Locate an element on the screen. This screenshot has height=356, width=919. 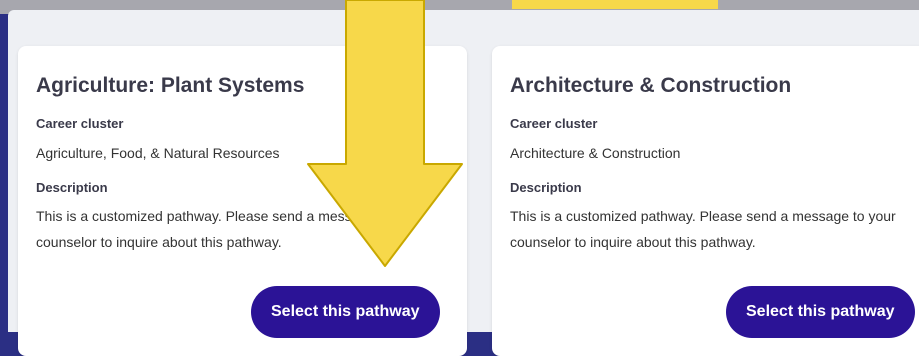
description-line-2: counselor to inquire about this pathway. is located at coordinates (633, 242).